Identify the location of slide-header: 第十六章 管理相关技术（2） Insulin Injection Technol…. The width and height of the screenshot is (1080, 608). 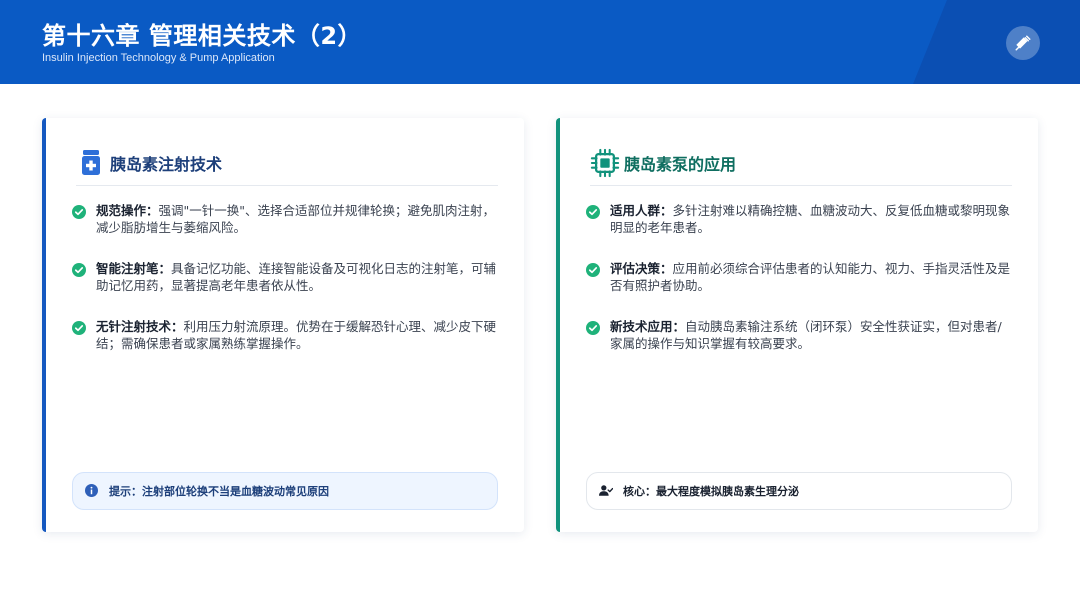
(540, 42).